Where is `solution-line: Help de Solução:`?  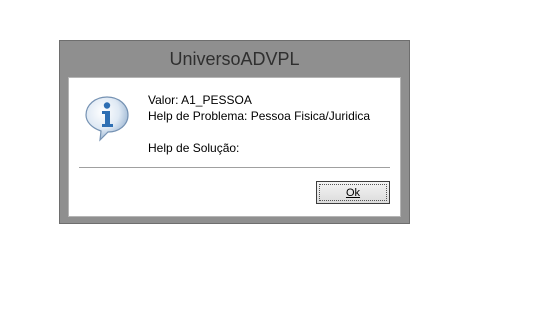
solution-line: Help de Solução: is located at coordinates (194, 148).